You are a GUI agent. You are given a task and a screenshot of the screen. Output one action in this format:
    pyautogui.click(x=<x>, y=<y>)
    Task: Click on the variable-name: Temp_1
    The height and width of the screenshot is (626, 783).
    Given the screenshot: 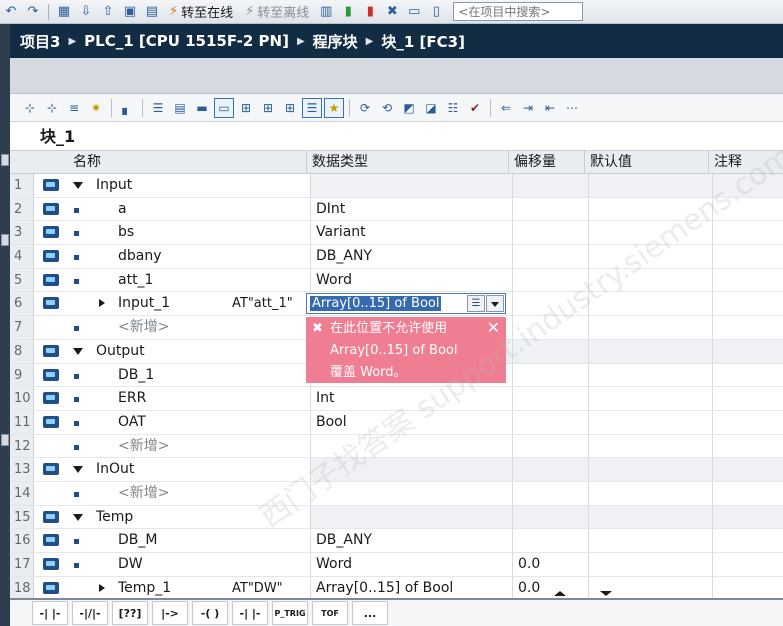 What is the action you would take?
    pyautogui.click(x=144, y=588)
    